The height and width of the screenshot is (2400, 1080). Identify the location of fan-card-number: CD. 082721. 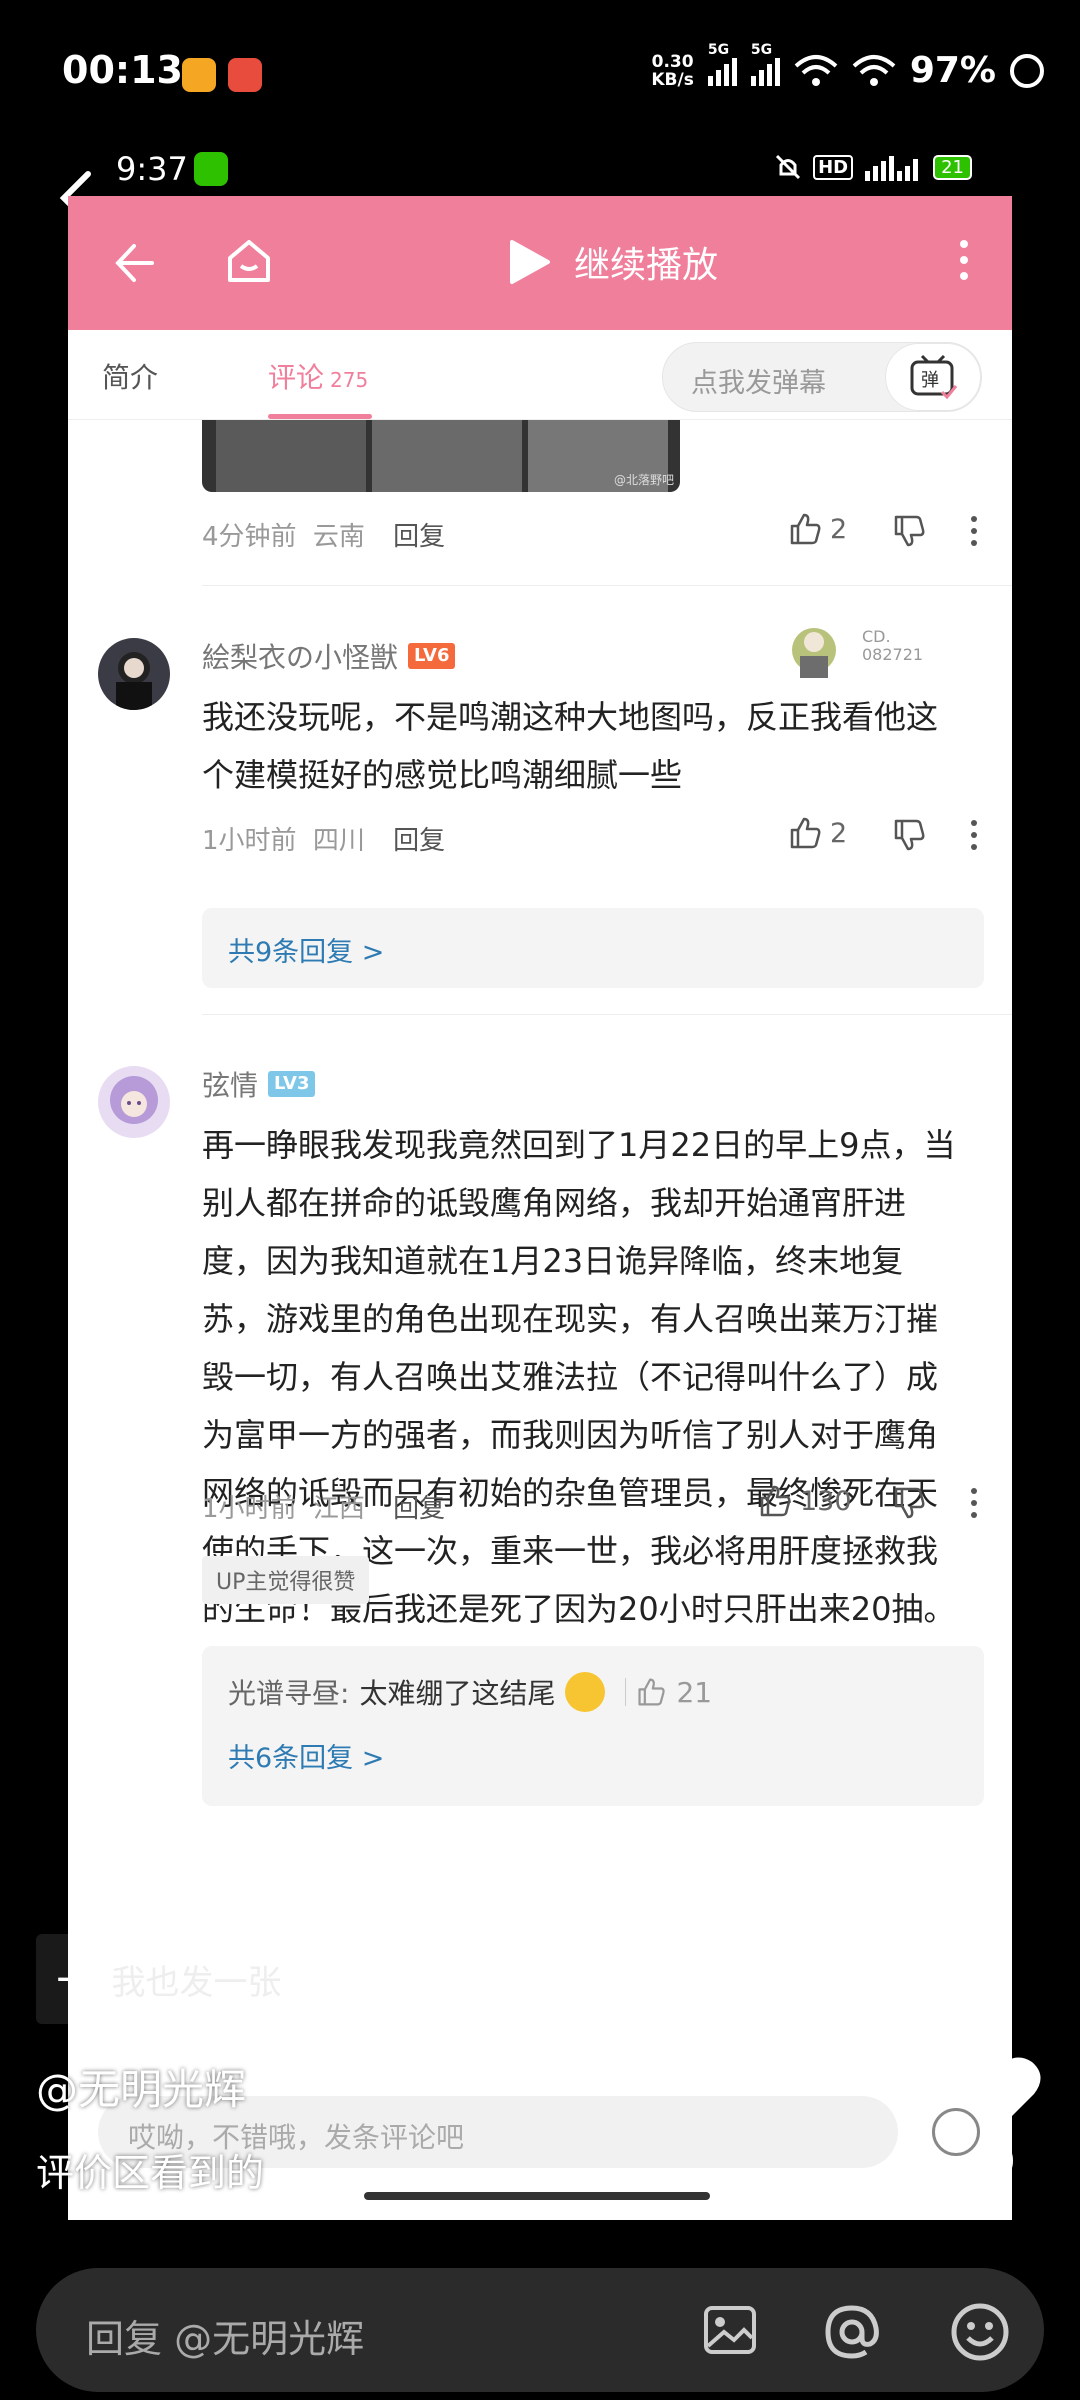
(892, 646).